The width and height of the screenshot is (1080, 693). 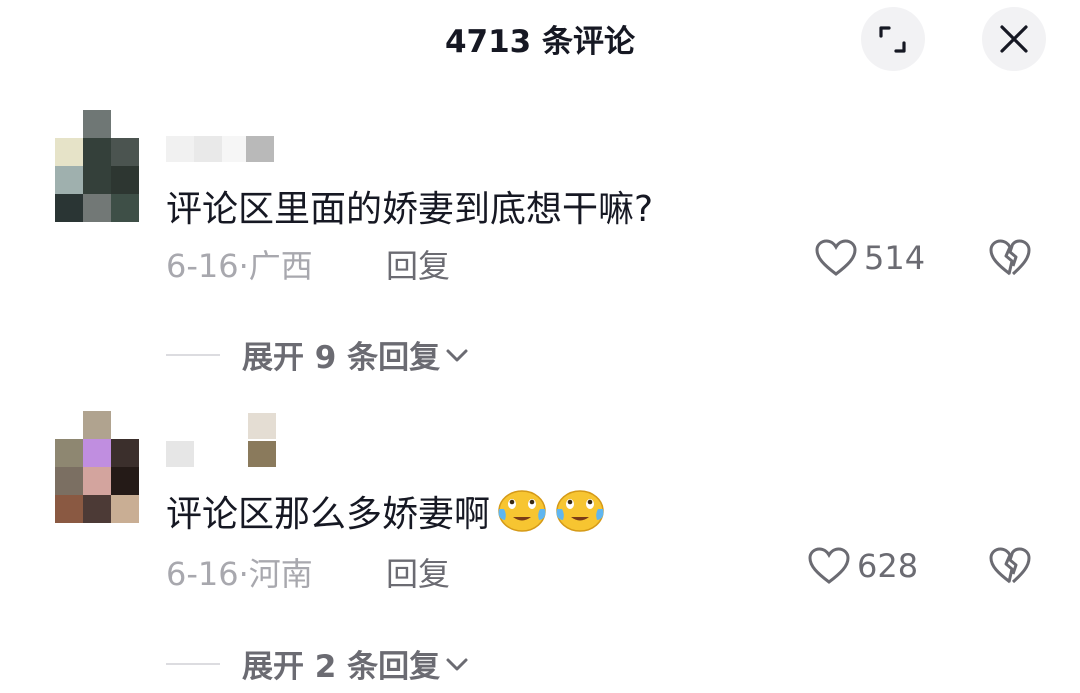 I want to click on expand-replies-button: 展开 9 条回复, so click(x=318, y=354).